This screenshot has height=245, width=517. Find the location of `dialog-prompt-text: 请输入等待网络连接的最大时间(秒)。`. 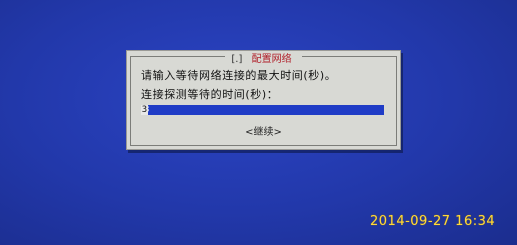

dialog-prompt-text: 请输入等待网络连接的最大时间(秒)。 is located at coordinates (239, 75).